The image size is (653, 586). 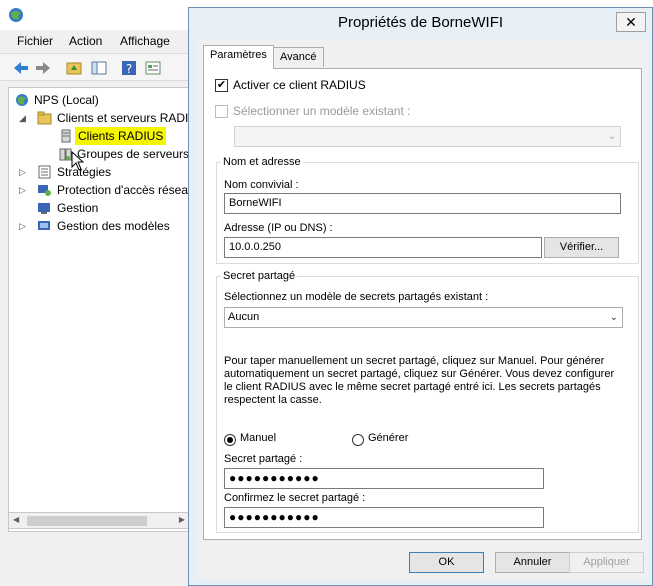 I want to click on server-group-icon, so click(x=65, y=154).